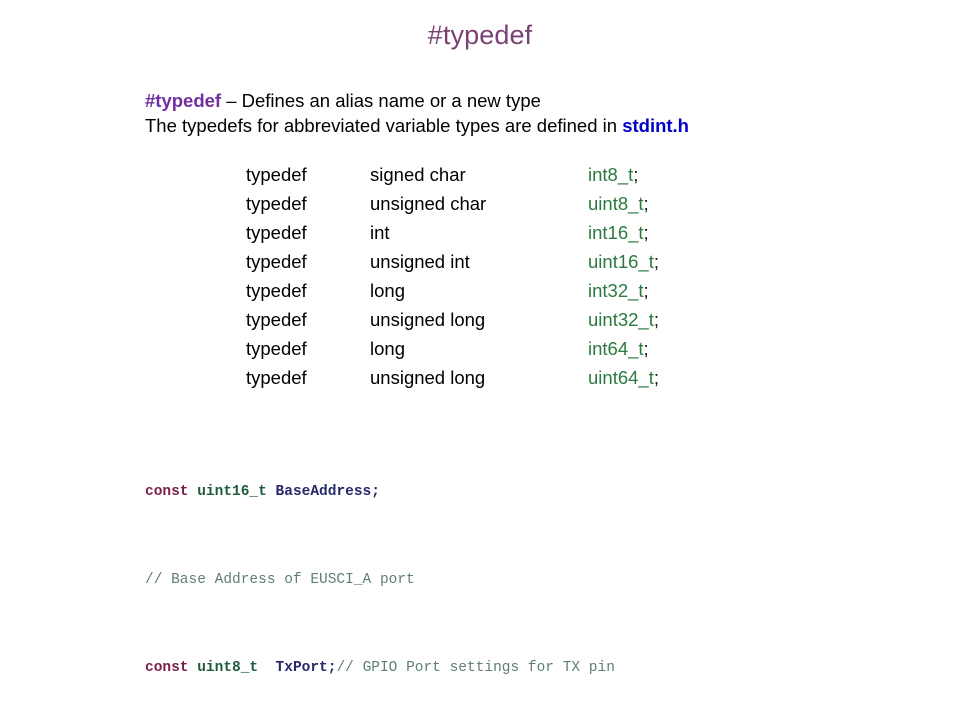 The width and height of the screenshot is (960, 723). Describe the element at coordinates (227, 492) in the screenshot. I see `code-type-uint16: uint16_t` at that location.